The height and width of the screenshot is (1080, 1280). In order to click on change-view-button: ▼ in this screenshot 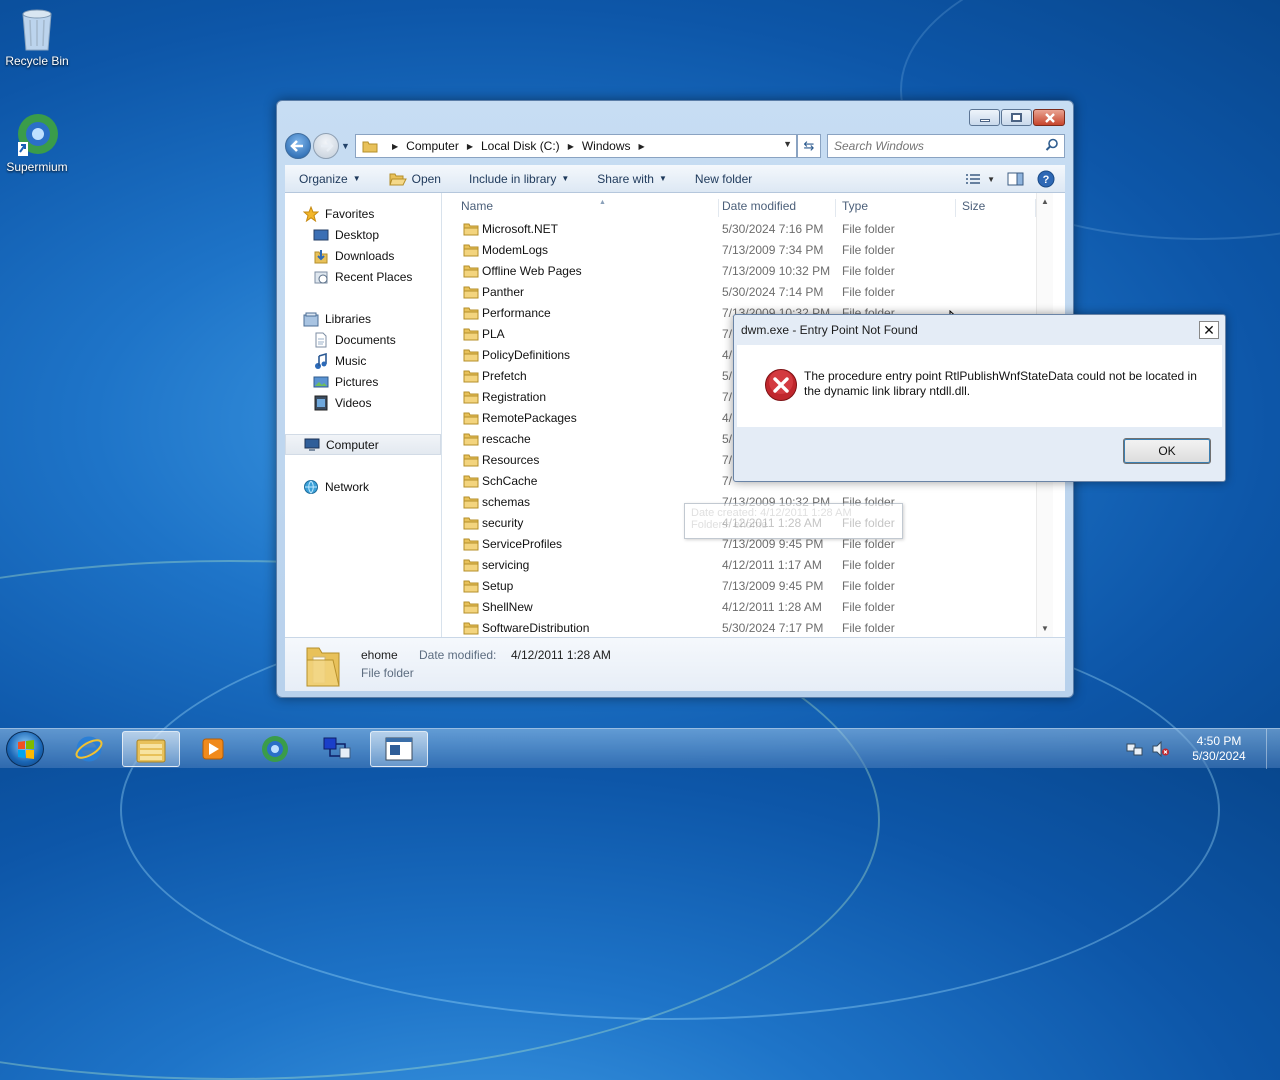, I will do `click(980, 179)`.